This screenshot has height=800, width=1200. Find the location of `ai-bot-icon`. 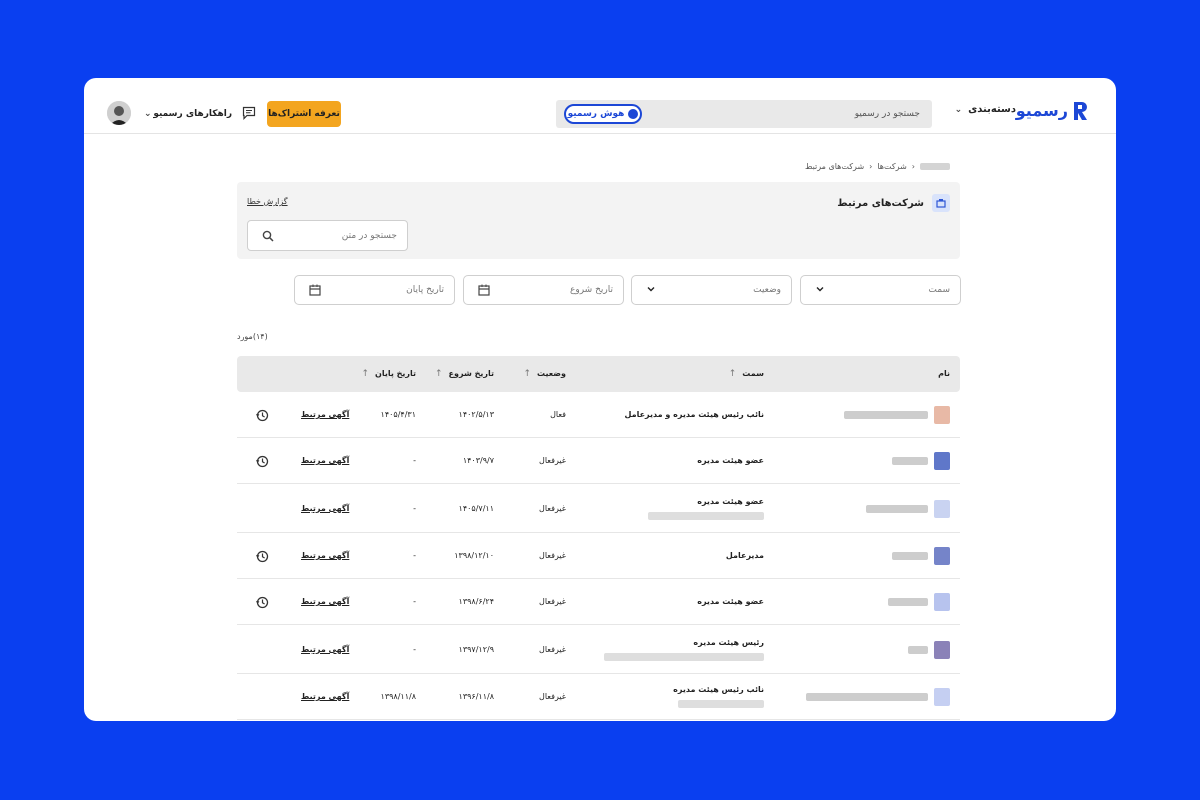

ai-bot-icon is located at coordinates (633, 114).